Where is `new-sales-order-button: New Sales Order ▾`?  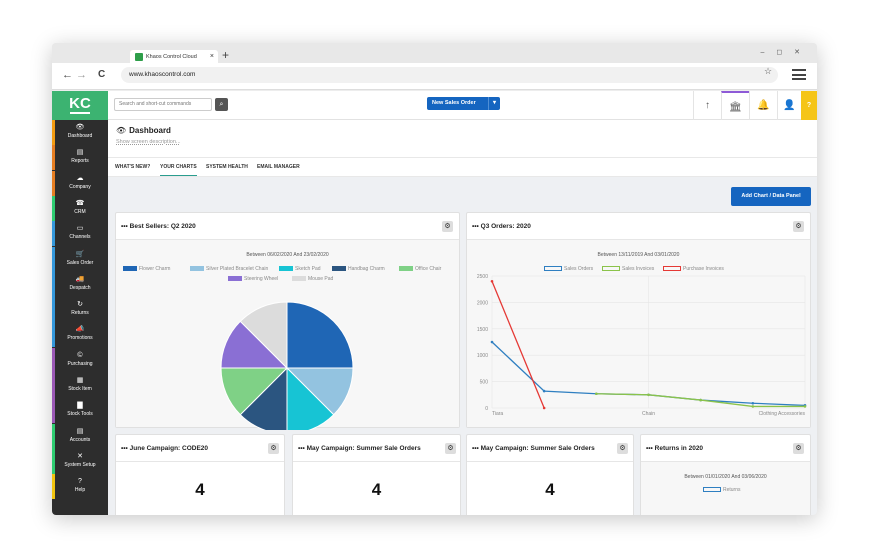 new-sales-order-button: New Sales Order ▾ is located at coordinates (463, 103).